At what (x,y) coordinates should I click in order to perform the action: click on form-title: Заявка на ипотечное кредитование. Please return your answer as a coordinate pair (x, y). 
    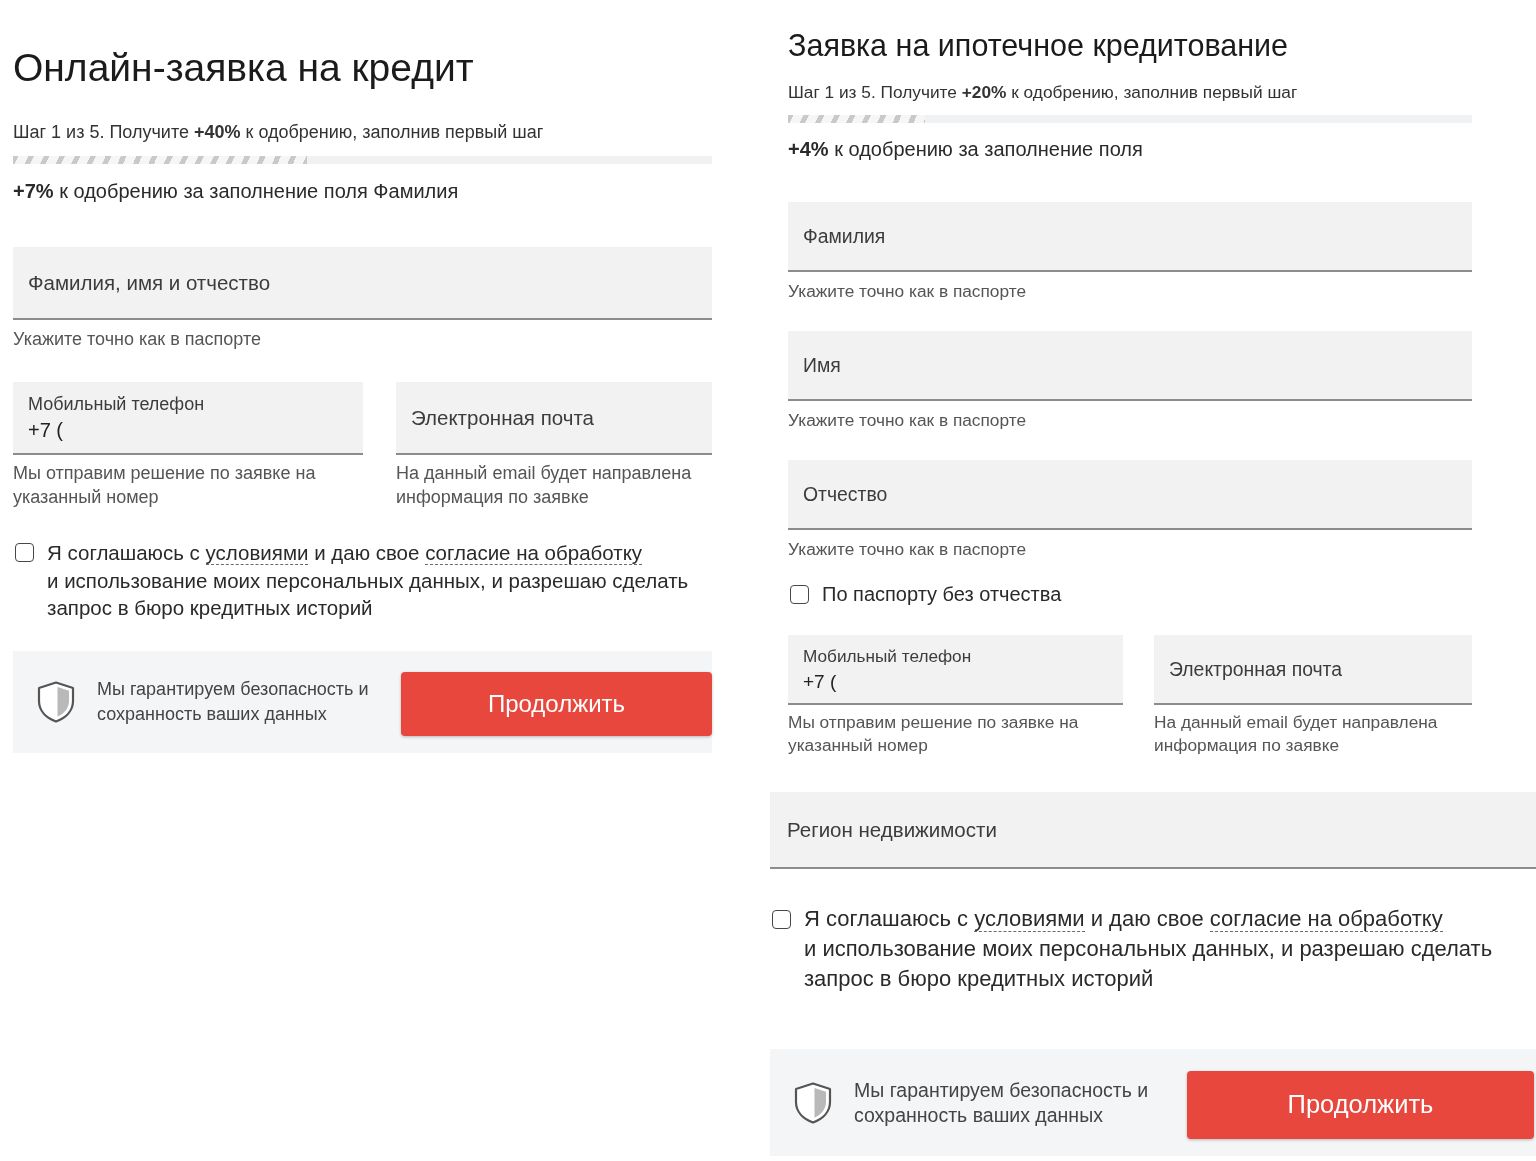
    Looking at the image, I should click on (1038, 45).